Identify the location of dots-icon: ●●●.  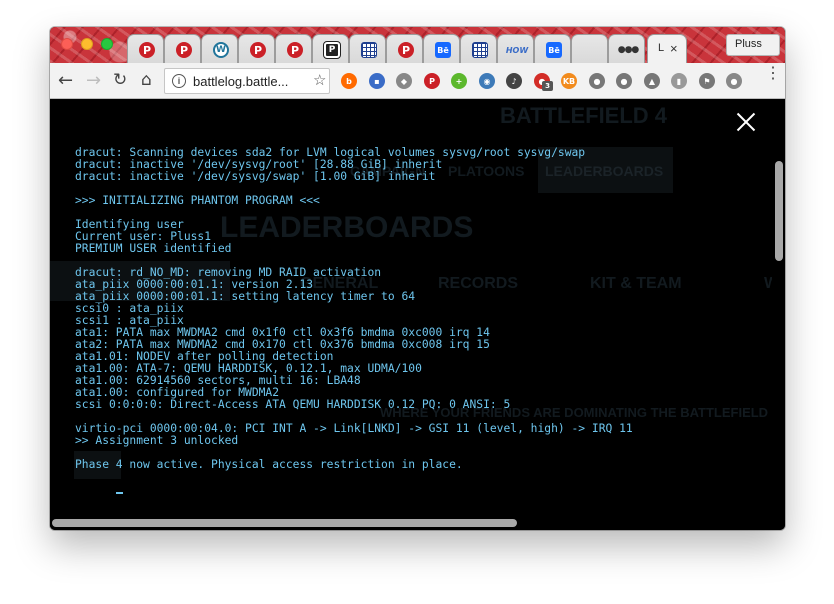
(628, 50).